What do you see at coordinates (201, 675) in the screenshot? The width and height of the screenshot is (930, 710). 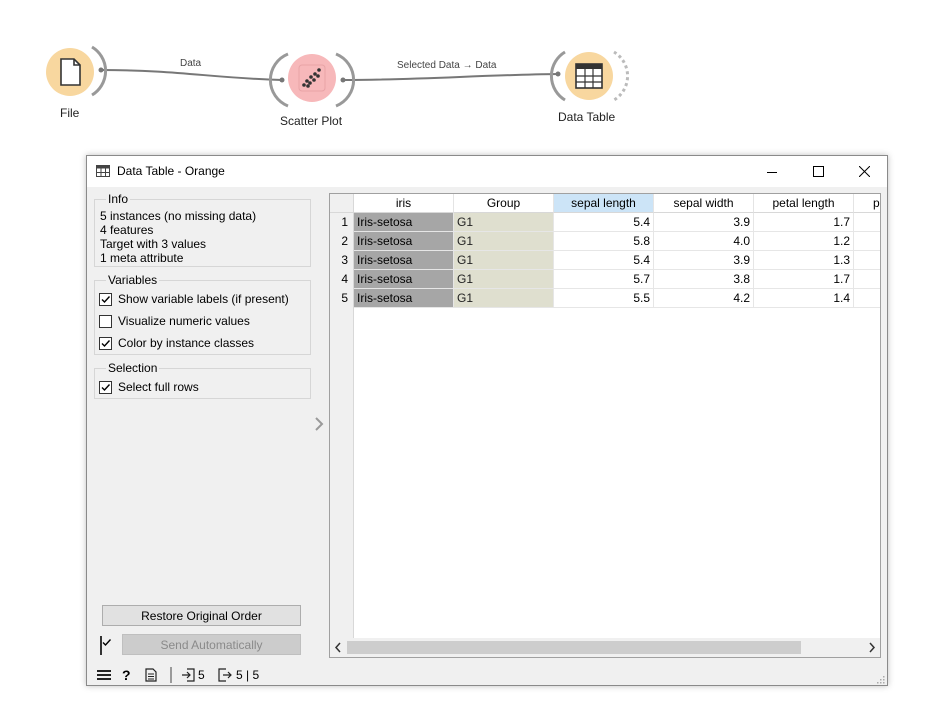 I see `input-count: 5` at bounding box center [201, 675].